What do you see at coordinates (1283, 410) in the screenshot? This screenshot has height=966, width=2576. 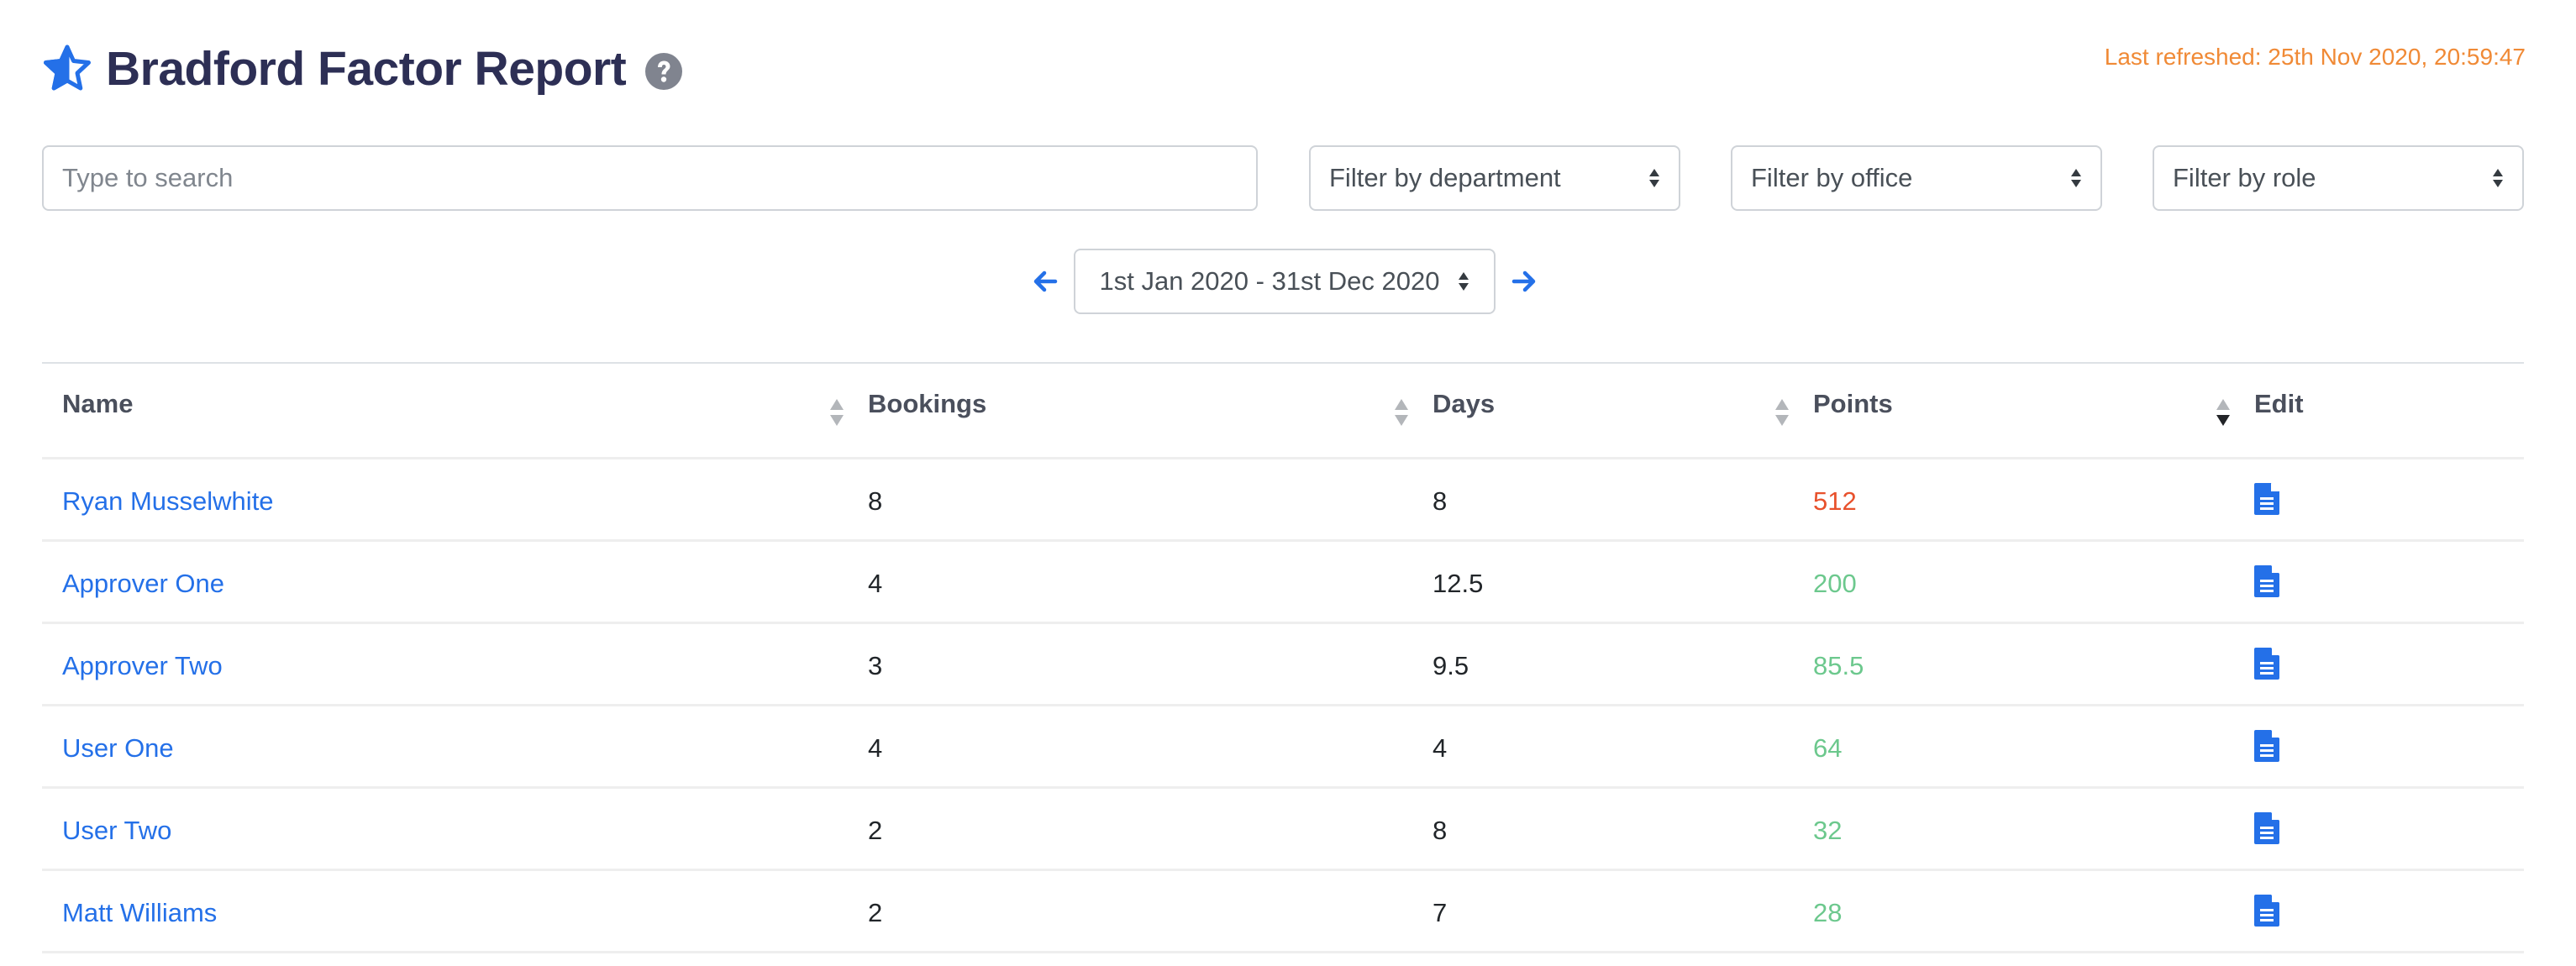 I see `table-header: Name Bookings Days Points Edit` at bounding box center [1283, 410].